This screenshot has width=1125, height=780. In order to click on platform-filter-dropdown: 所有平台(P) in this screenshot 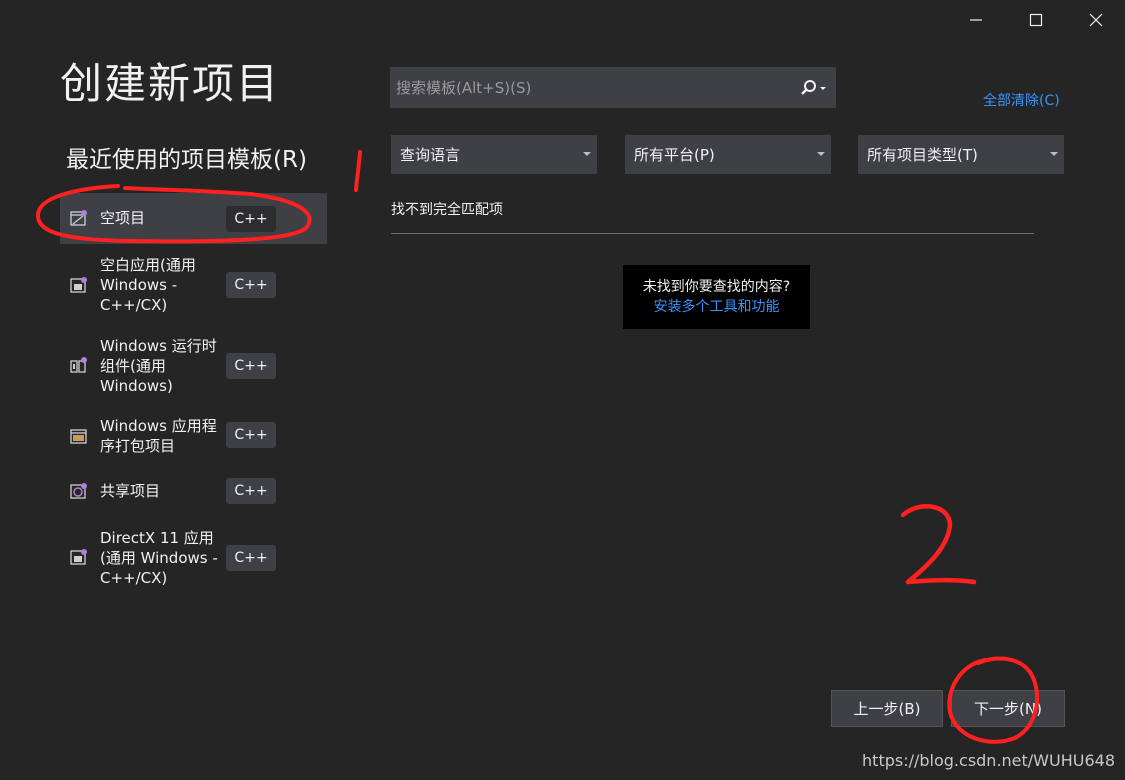, I will do `click(728, 154)`.